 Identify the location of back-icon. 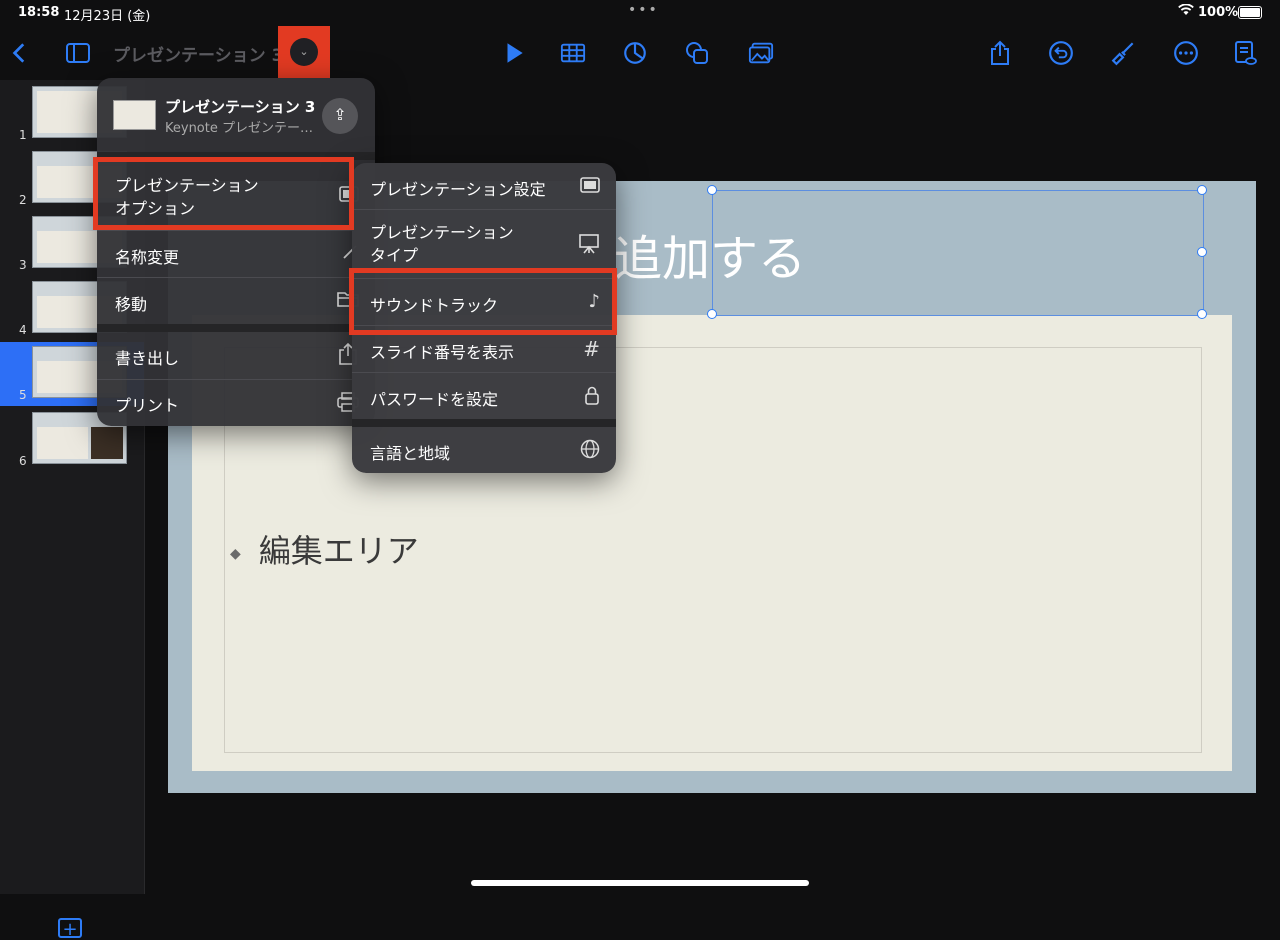
(20, 53).